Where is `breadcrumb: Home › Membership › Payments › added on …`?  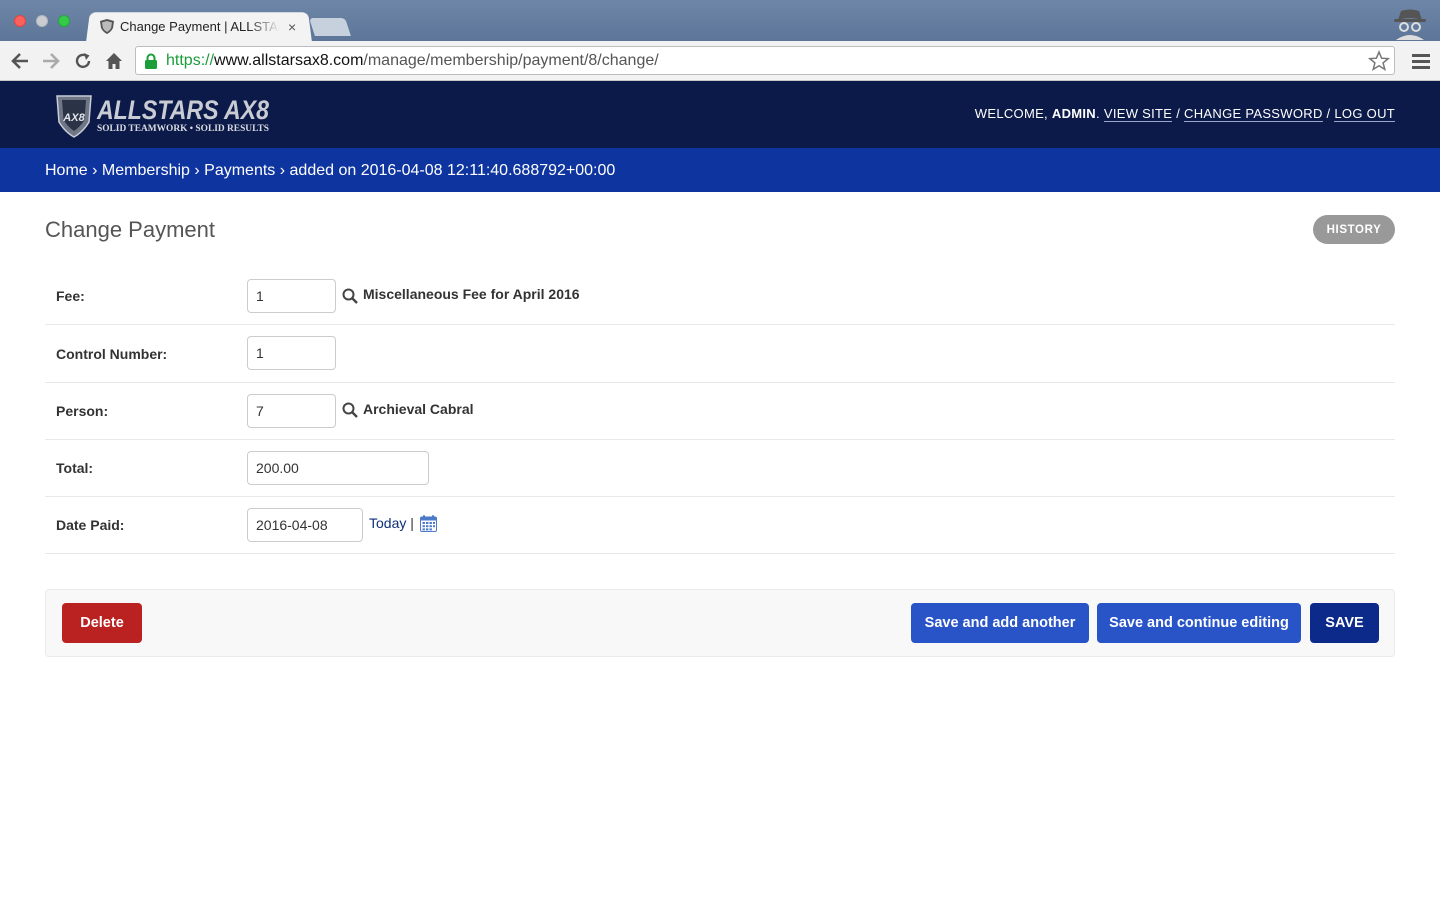 breadcrumb: Home › Membership › Payments › added on … is located at coordinates (720, 170).